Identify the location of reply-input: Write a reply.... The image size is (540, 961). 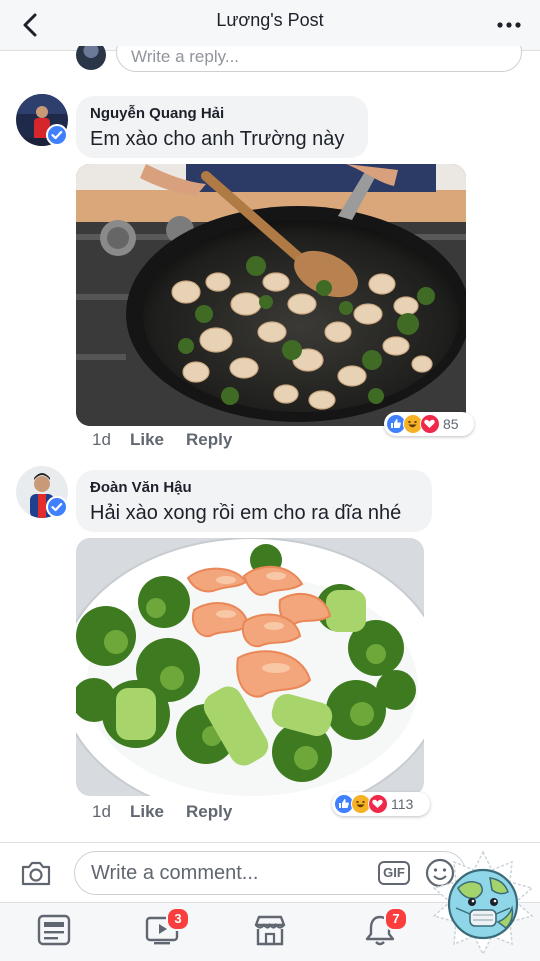
(319, 59).